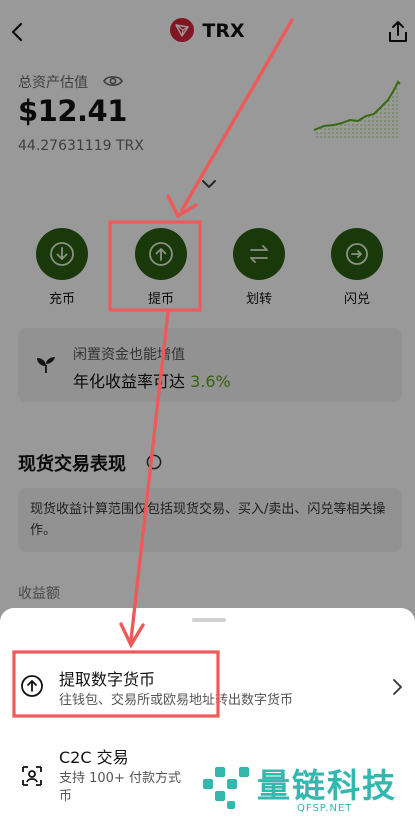 Image resolution: width=415 pixels, height=821 pixels. Describe the element at coordinates (155, 266) in the screenshot. I see `highlight-box-withdraw` at that location.